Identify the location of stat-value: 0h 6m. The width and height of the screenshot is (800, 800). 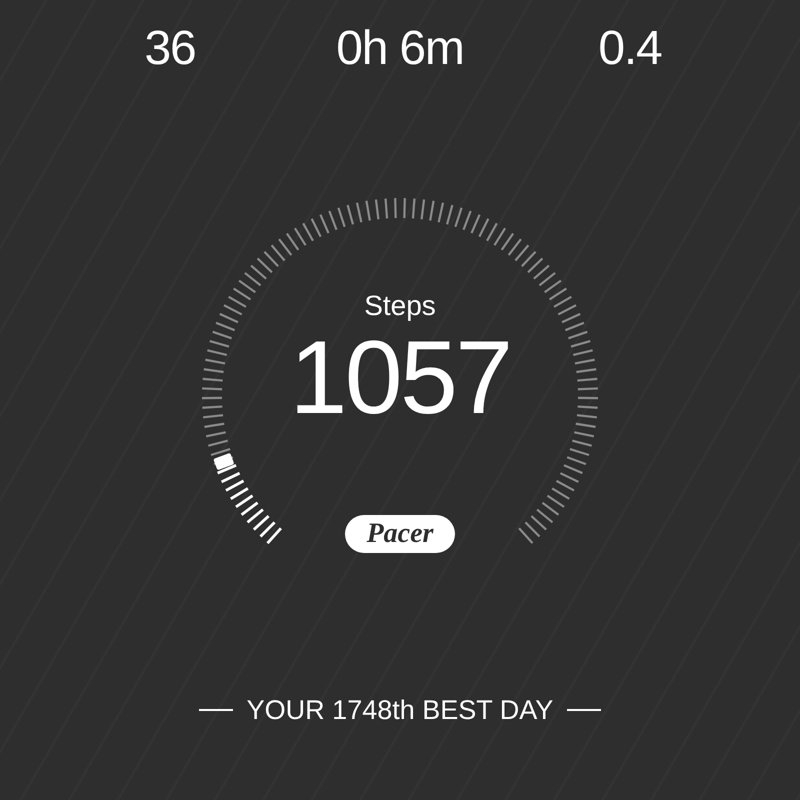
(400, 49).